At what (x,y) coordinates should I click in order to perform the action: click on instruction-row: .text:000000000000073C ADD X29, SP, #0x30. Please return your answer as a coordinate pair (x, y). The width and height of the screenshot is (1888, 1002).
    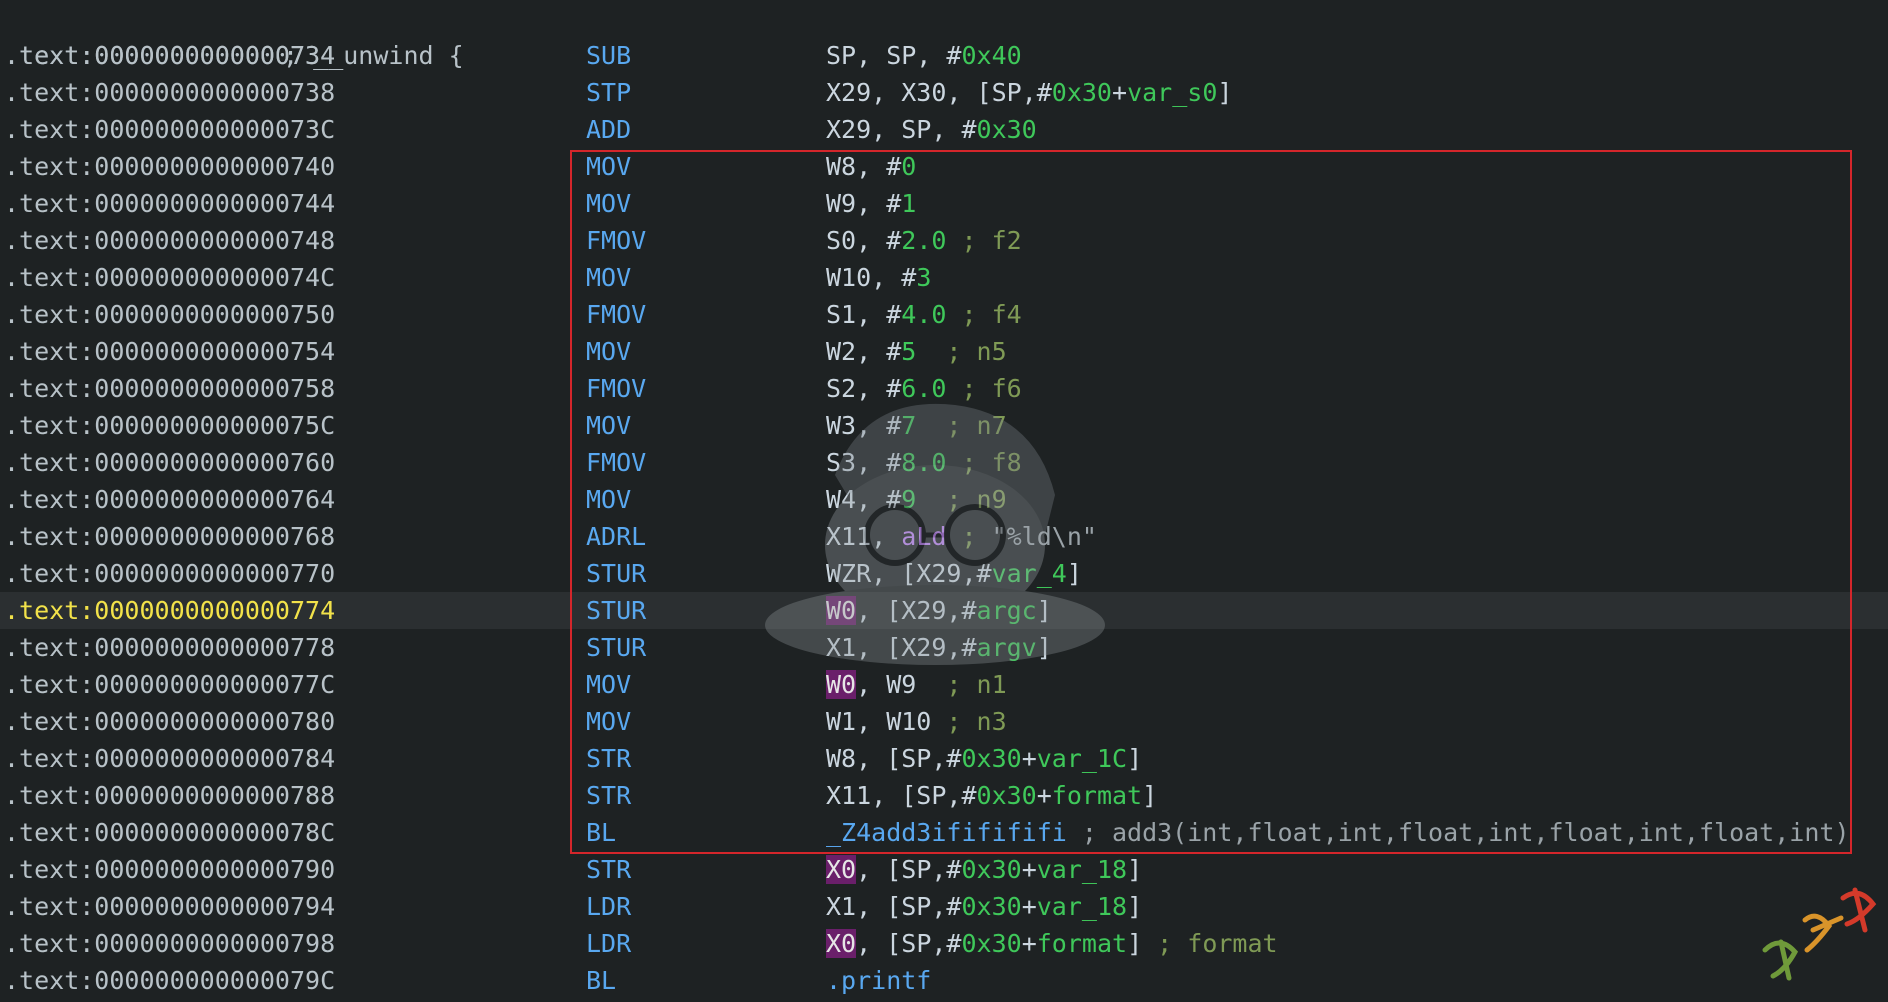
    Looking at the image, I should click on (944, 129).